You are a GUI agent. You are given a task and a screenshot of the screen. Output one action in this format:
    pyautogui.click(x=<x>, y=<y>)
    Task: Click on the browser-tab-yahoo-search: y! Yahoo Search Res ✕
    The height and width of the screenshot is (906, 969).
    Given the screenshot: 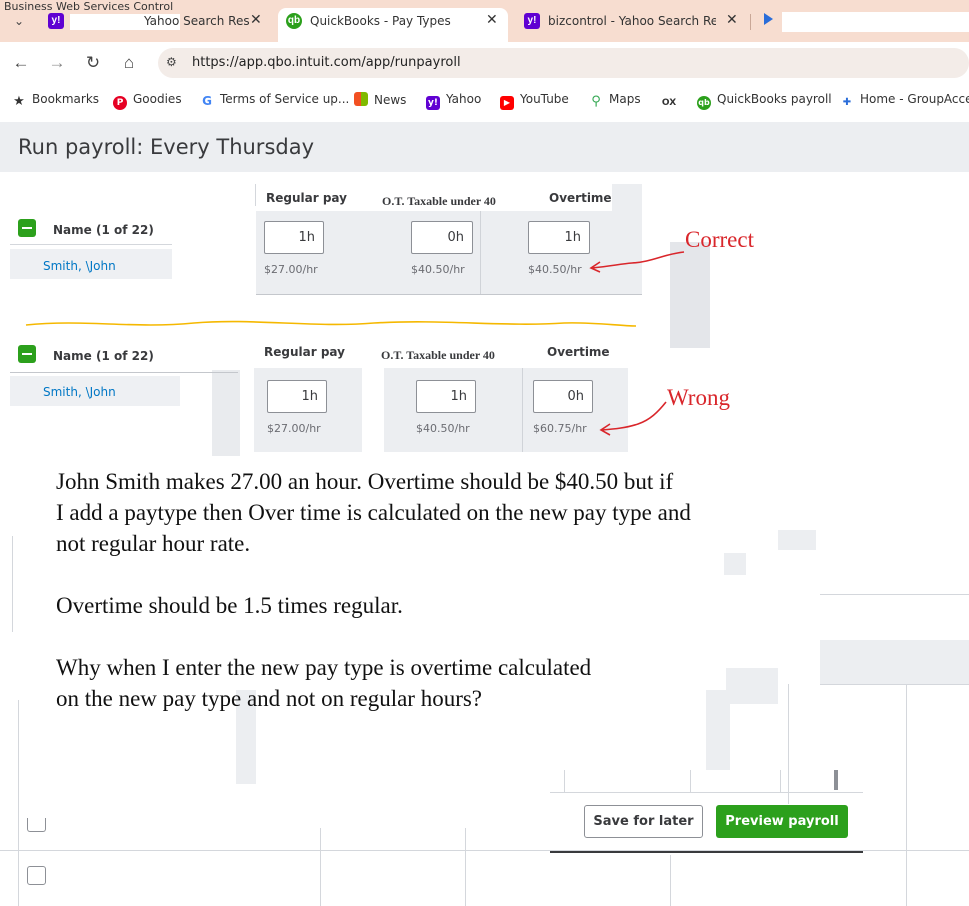 What is the action you would take?
    pyautogui.click(x=156, y=25)
    